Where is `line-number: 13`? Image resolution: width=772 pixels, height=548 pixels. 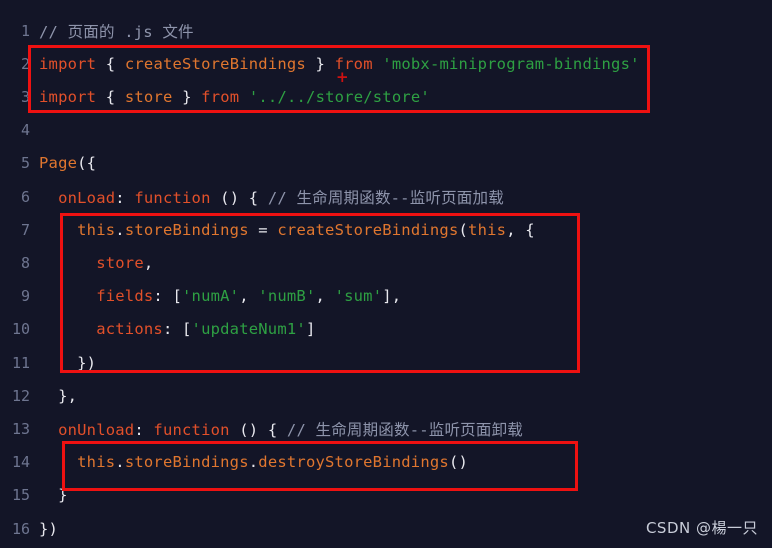
line-number: 13 is located at coordinates (20, 428).